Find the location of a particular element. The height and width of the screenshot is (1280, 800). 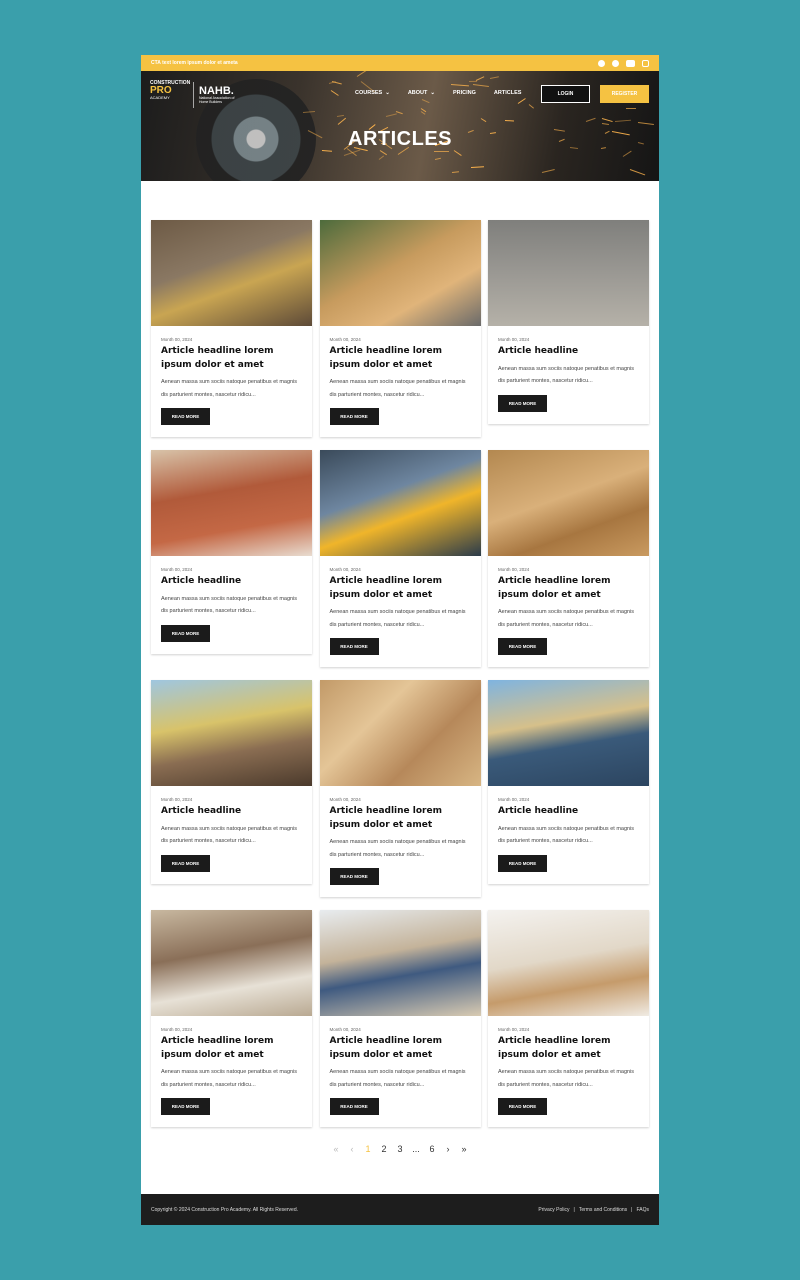

youtube-icon is located at coordinates (630, 63).